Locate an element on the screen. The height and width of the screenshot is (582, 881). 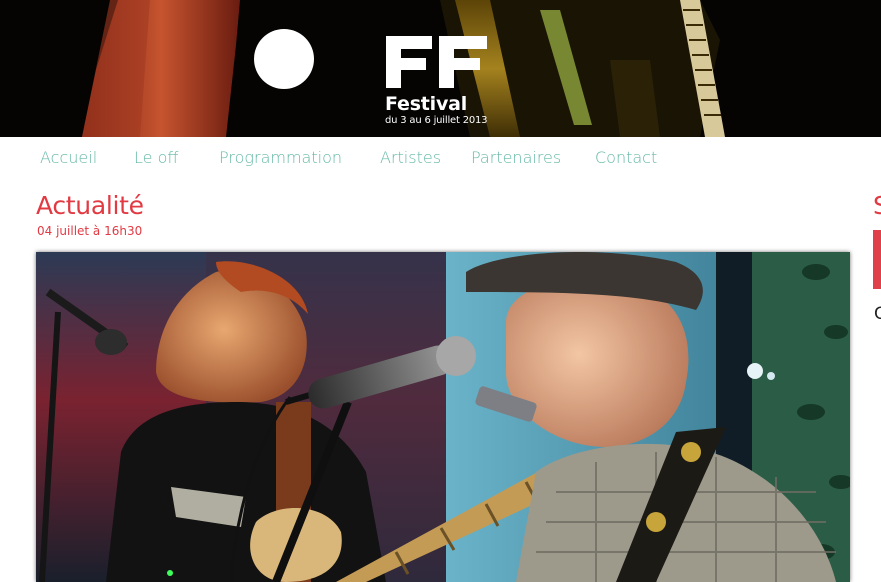
nav-item-partenaires: Partenaires is located at coordinates (516, 158).